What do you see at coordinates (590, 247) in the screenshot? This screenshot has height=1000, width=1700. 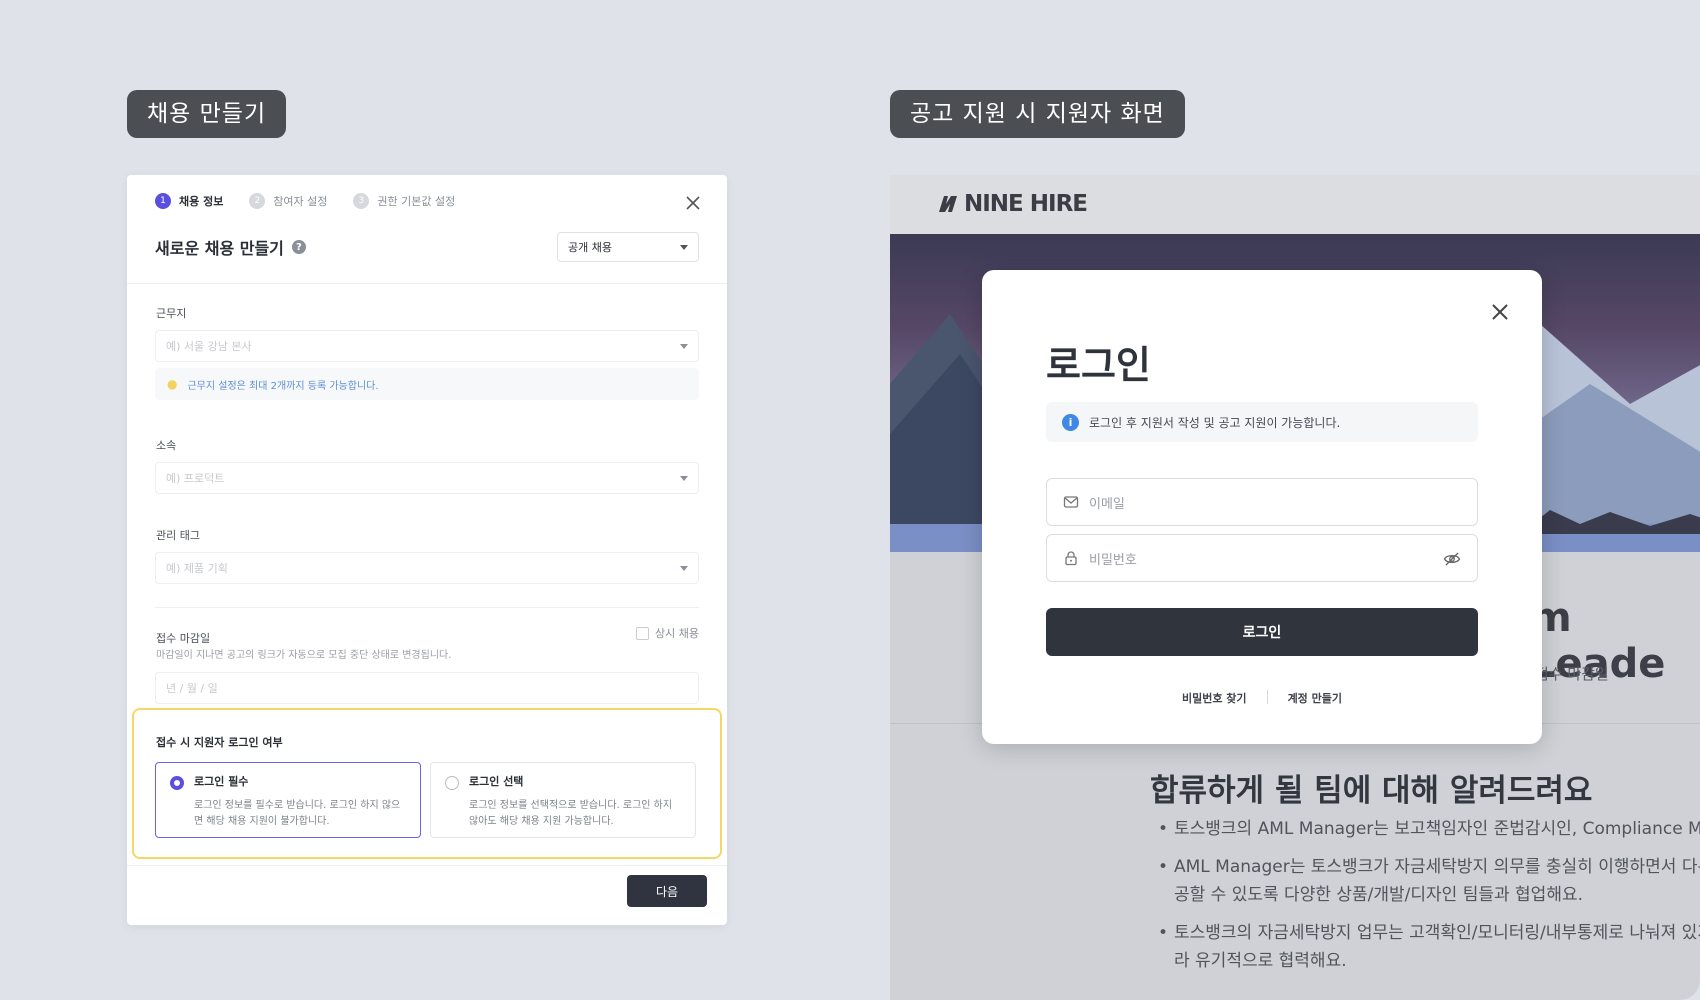 I see `recruitment-type-value: 공개 채용` at bounding box center [590, 247].